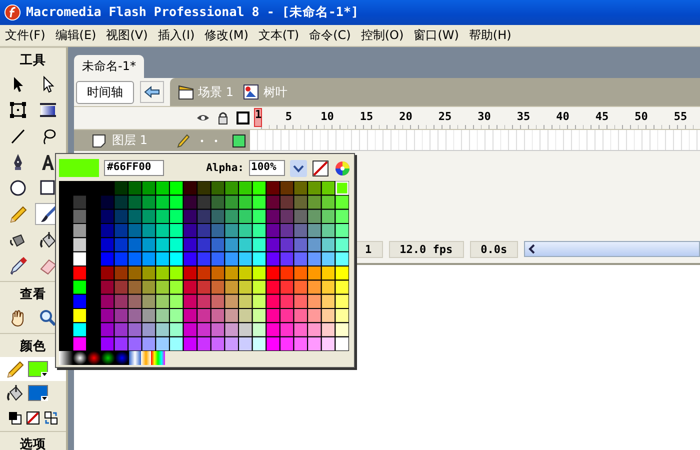  Describe the element at coordinates (25, 35) in the screenshot. I see `menu-item: 文件(F)` at that location.